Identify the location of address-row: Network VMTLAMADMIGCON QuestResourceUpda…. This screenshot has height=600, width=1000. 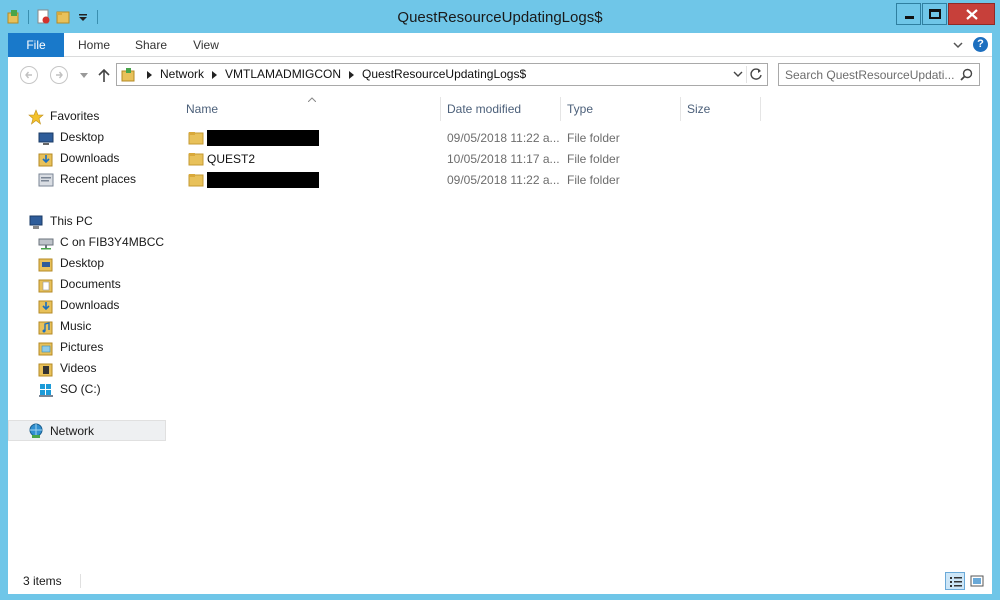
(500, 75).